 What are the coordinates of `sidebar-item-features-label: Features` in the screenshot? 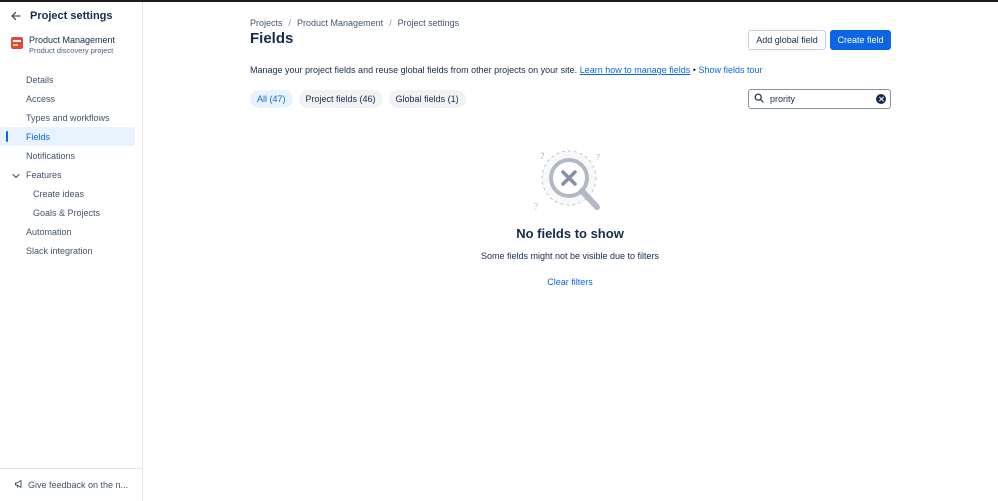 It's located at (44, 174).